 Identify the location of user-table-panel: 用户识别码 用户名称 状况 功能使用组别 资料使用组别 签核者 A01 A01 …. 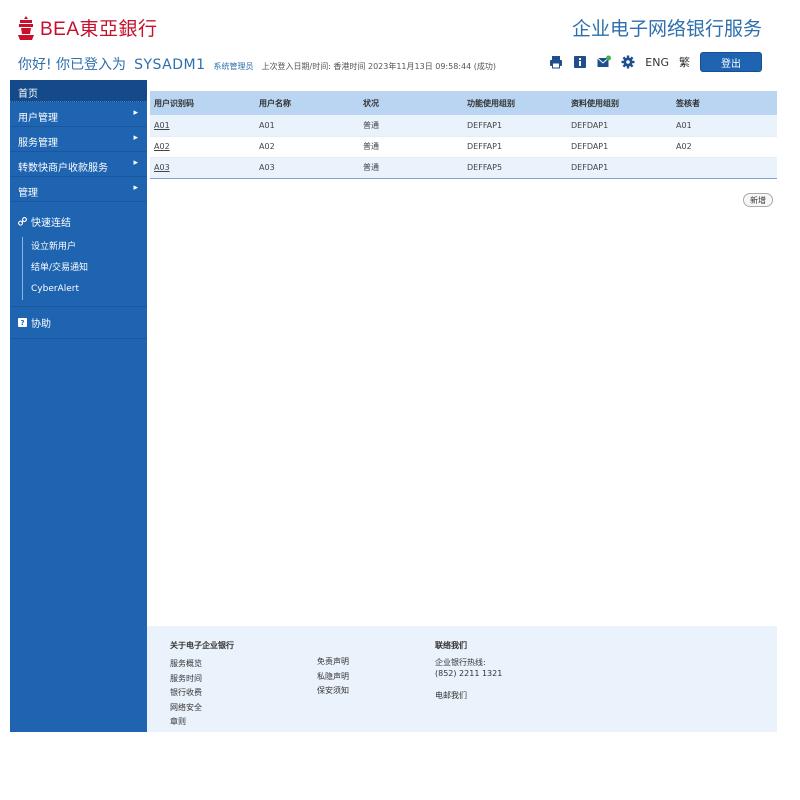
(463, 149).